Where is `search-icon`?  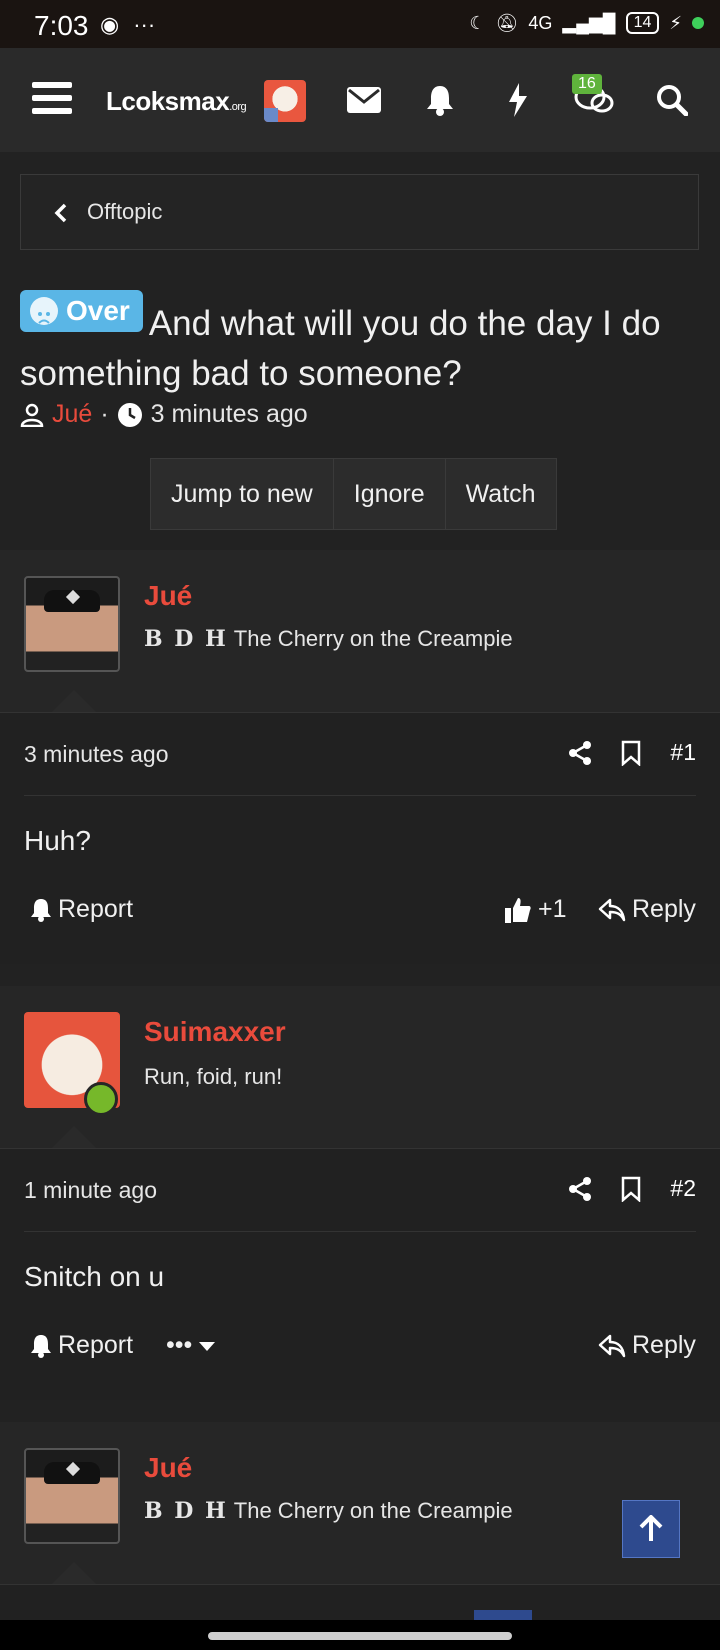 search-icon is located at coordinates (672, 100).